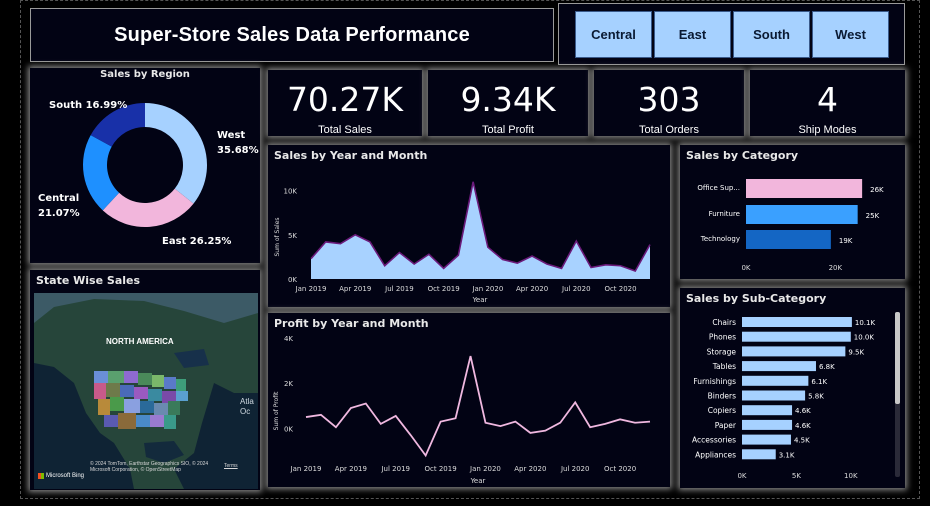 The image size is (930, 506). Describe the element at coordinates (288, 384) in the screenshot. I see `profit-y-tick: 2K` at that location.